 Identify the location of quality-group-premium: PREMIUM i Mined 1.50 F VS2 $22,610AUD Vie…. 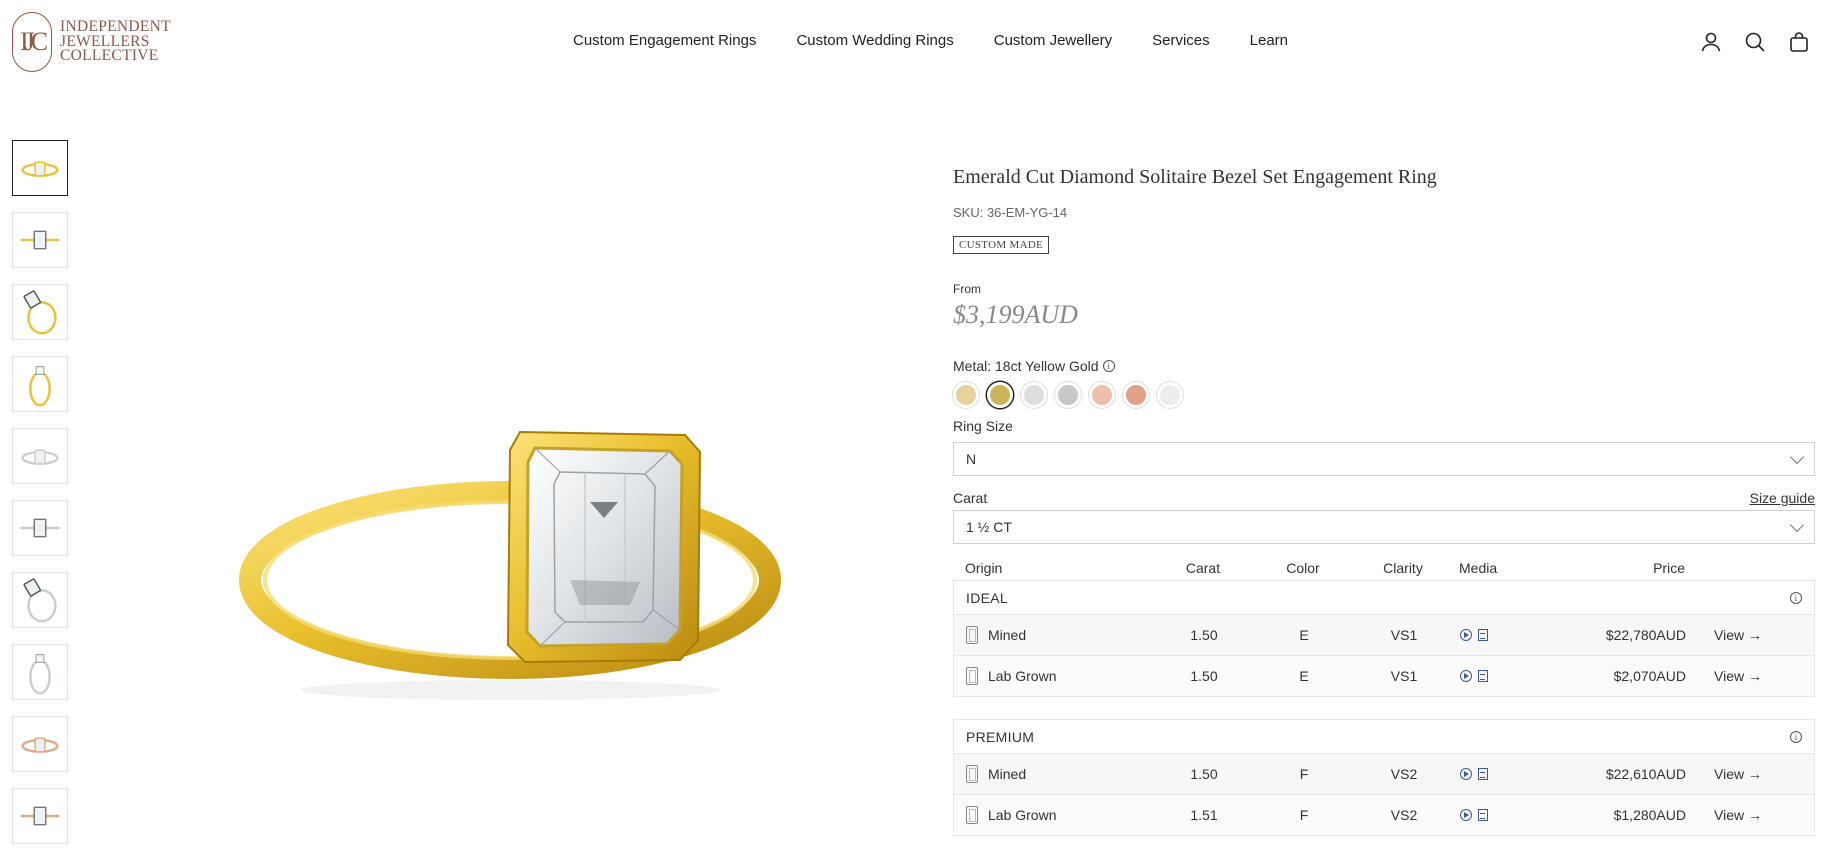
(1384, 777).